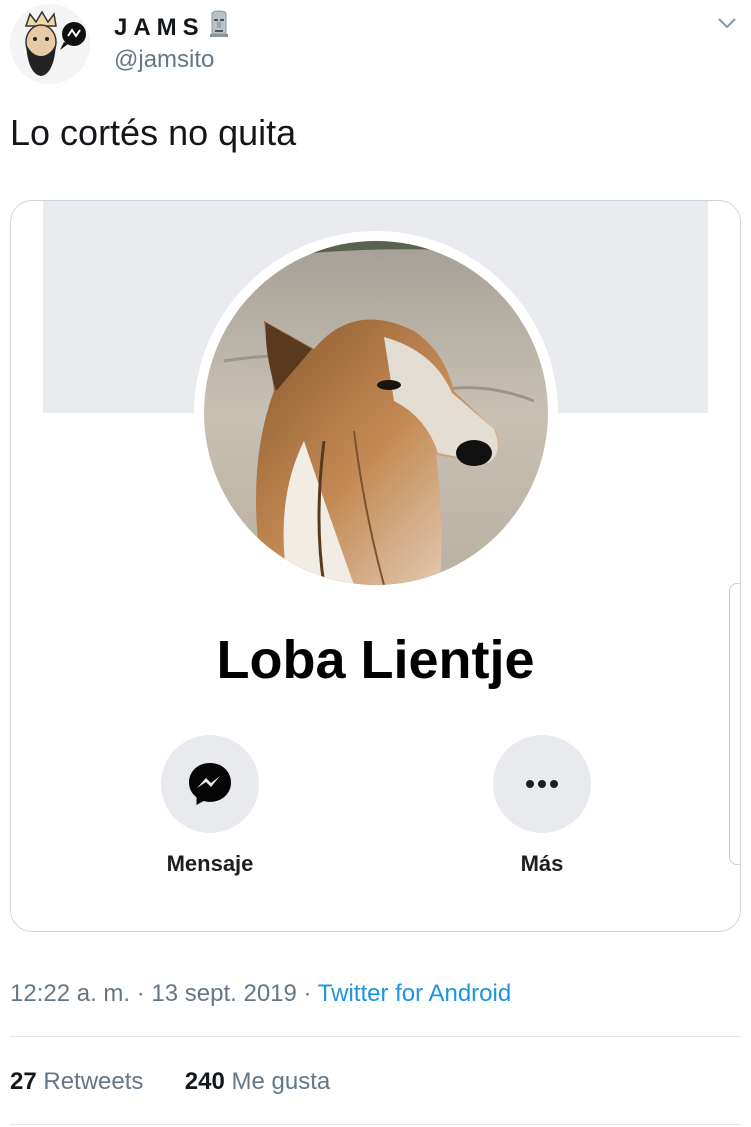  I want to click on retweets-count: 27, so click(23, 1081).